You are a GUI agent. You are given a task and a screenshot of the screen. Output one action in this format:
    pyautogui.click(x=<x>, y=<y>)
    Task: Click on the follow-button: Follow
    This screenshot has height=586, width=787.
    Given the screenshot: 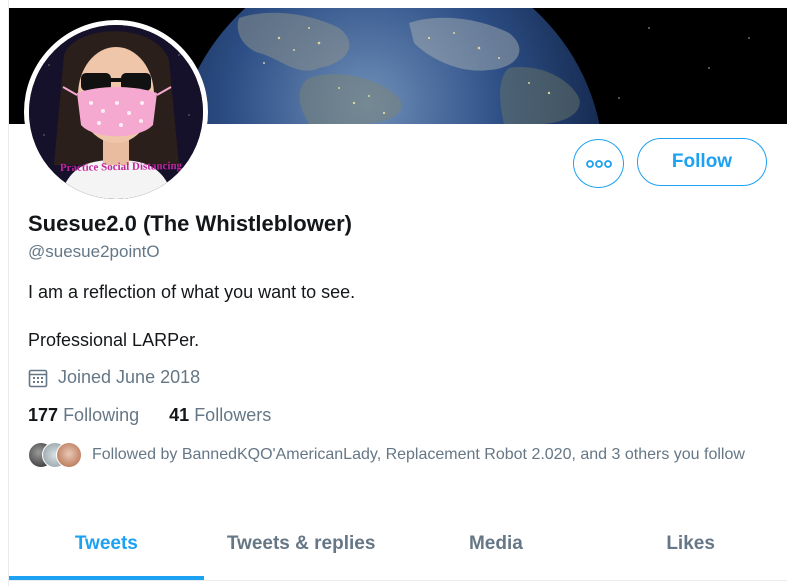 What is the action you would take?
    pyautogui.click(x=702, y=162)
    